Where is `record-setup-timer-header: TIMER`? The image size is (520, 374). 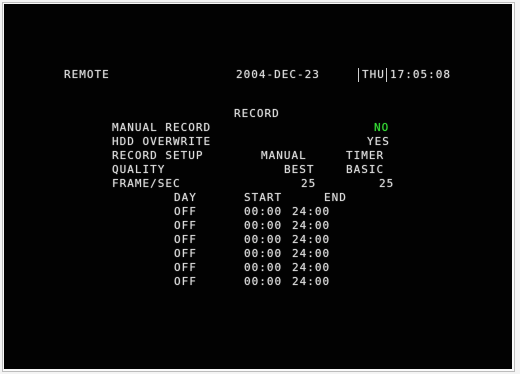
record-setup-timer-header: TIMER is located at coordinates (365, 155).